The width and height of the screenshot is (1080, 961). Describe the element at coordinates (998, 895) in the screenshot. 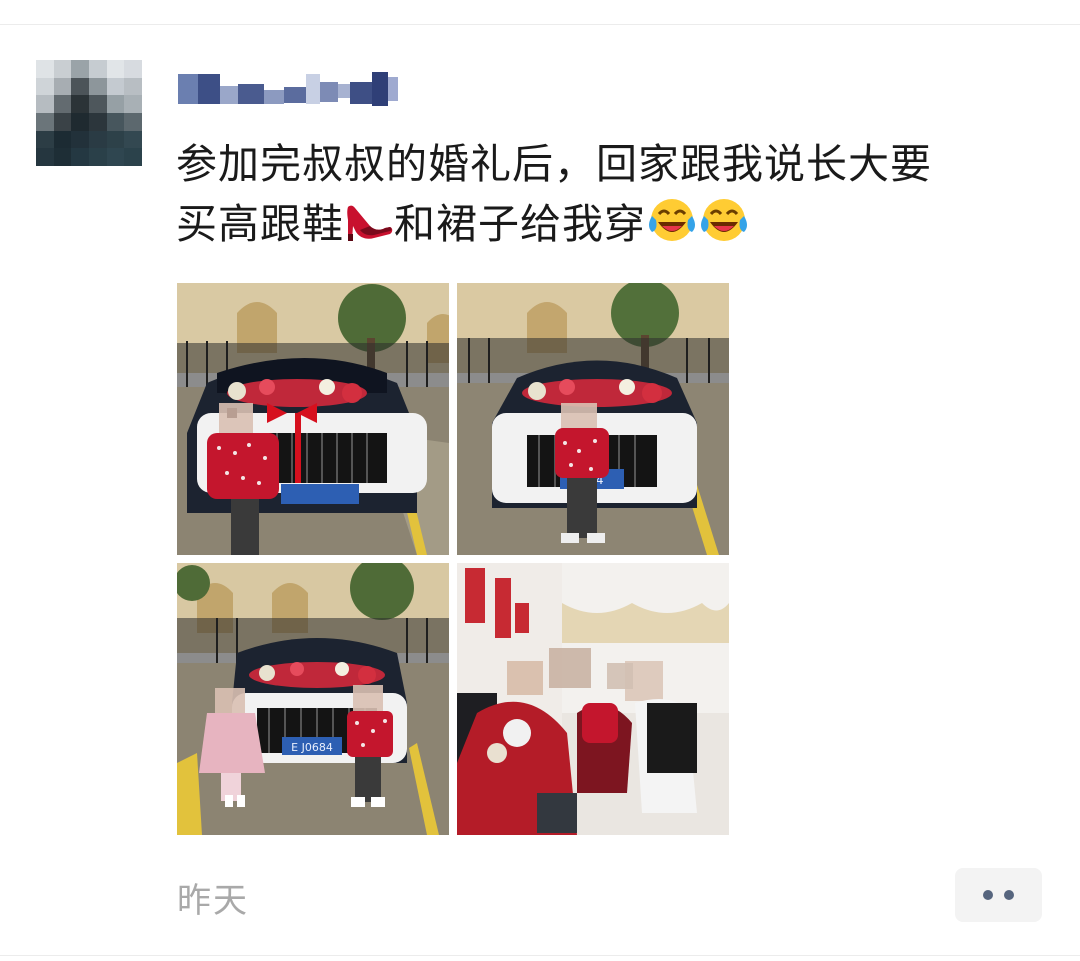

I see `more-options-button` at that location.